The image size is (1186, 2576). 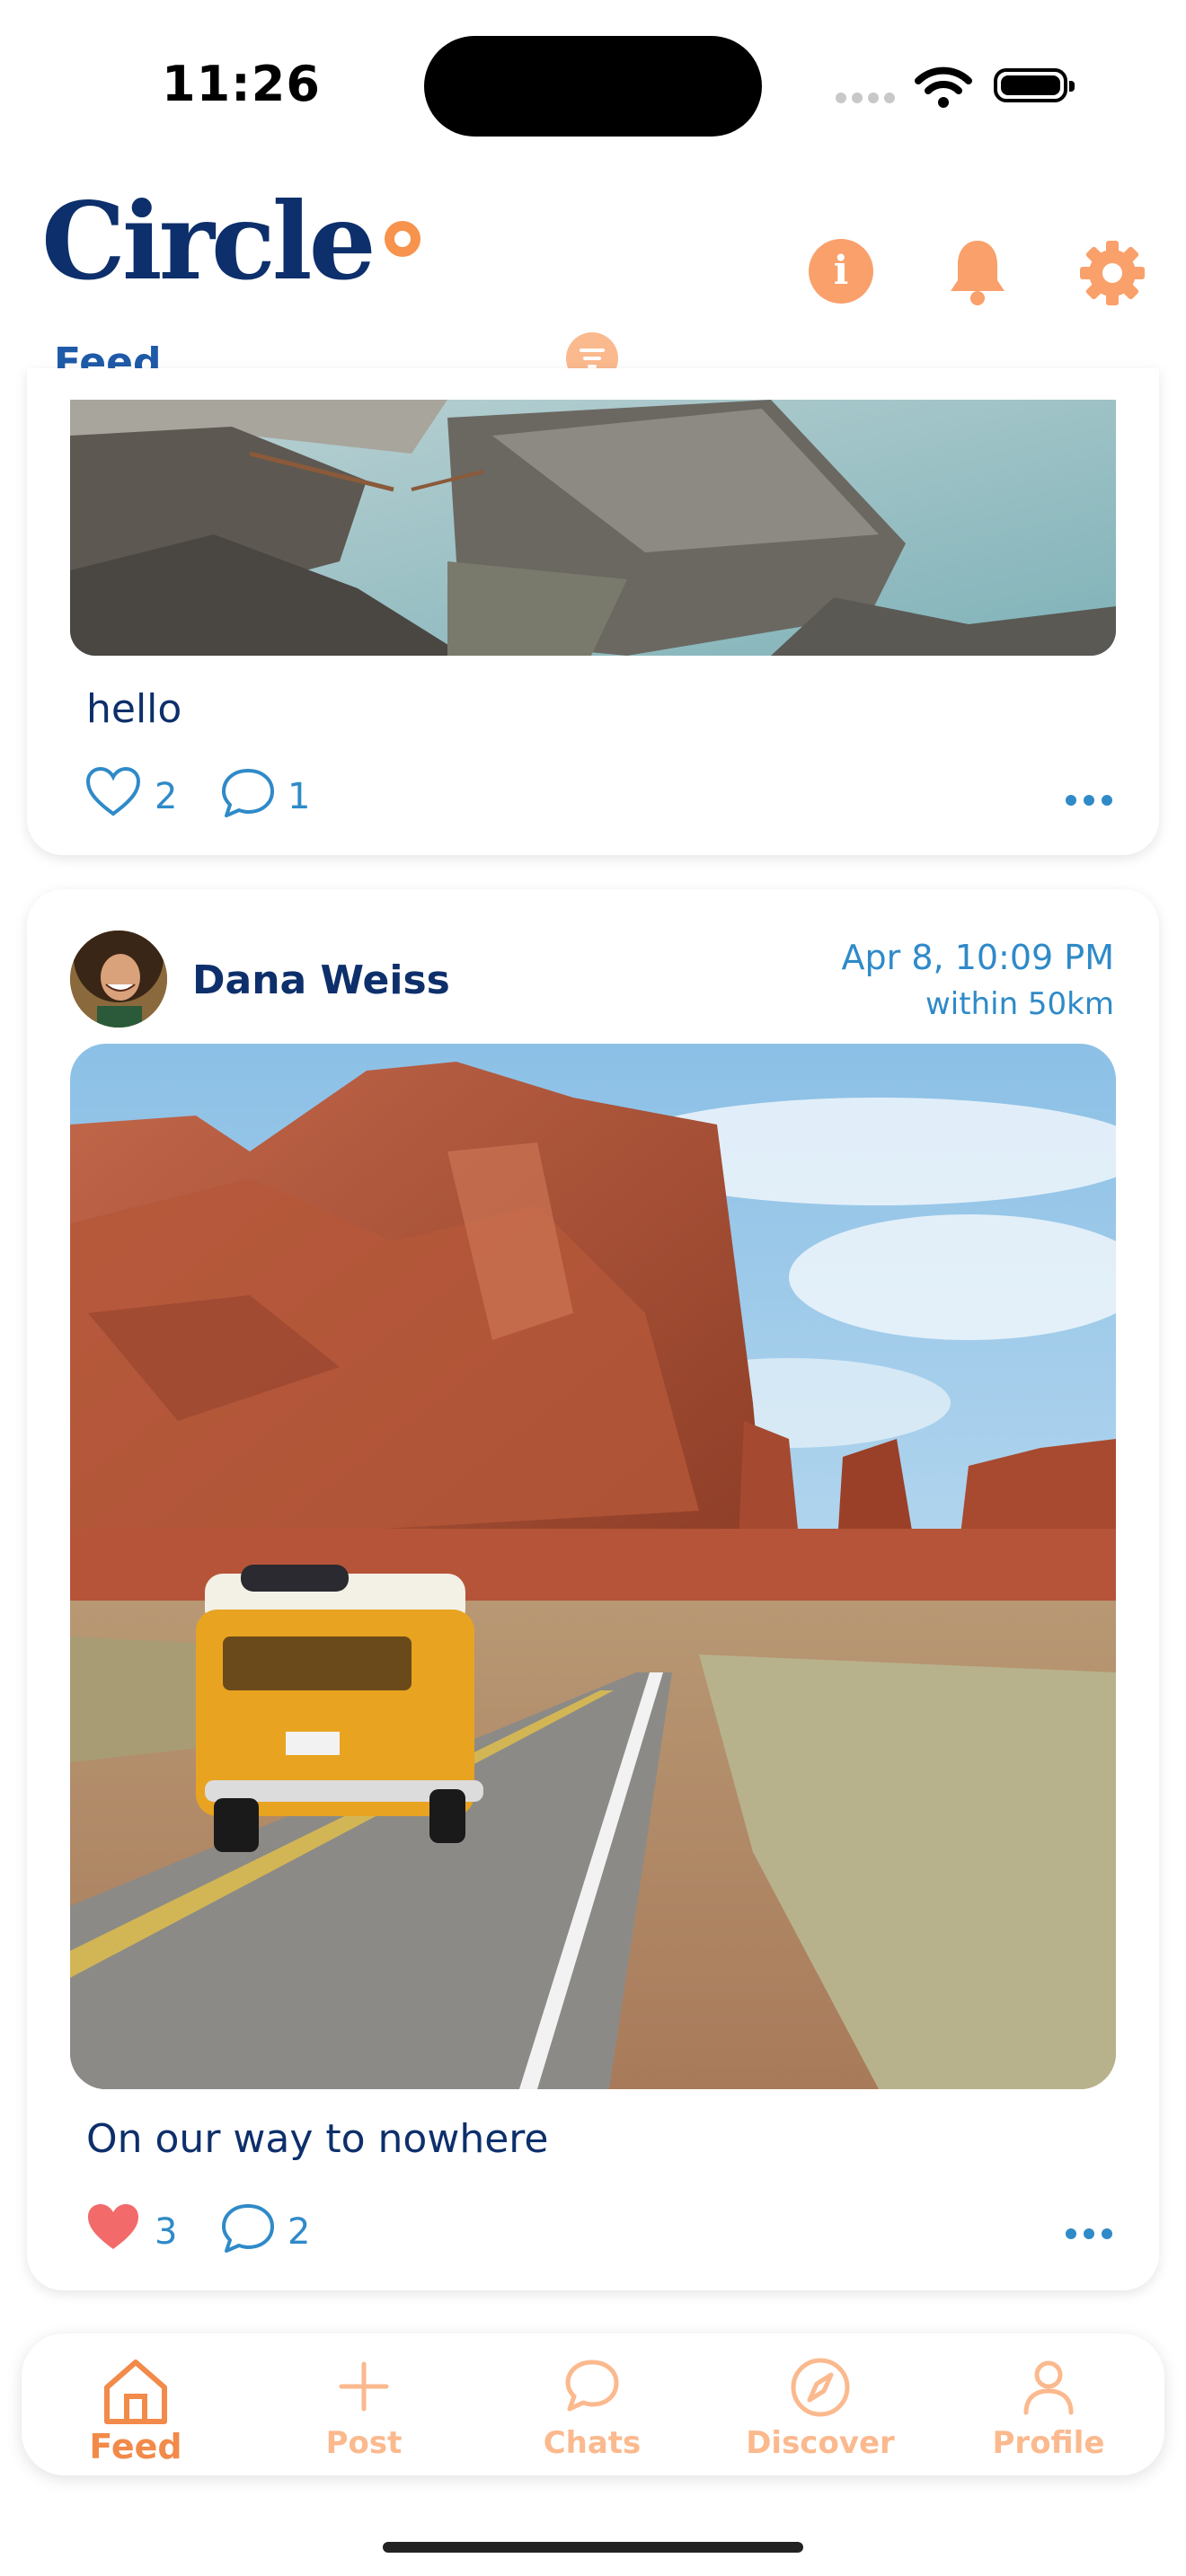 I want to click on status-time: 11:26, so click(x=241, y=84).